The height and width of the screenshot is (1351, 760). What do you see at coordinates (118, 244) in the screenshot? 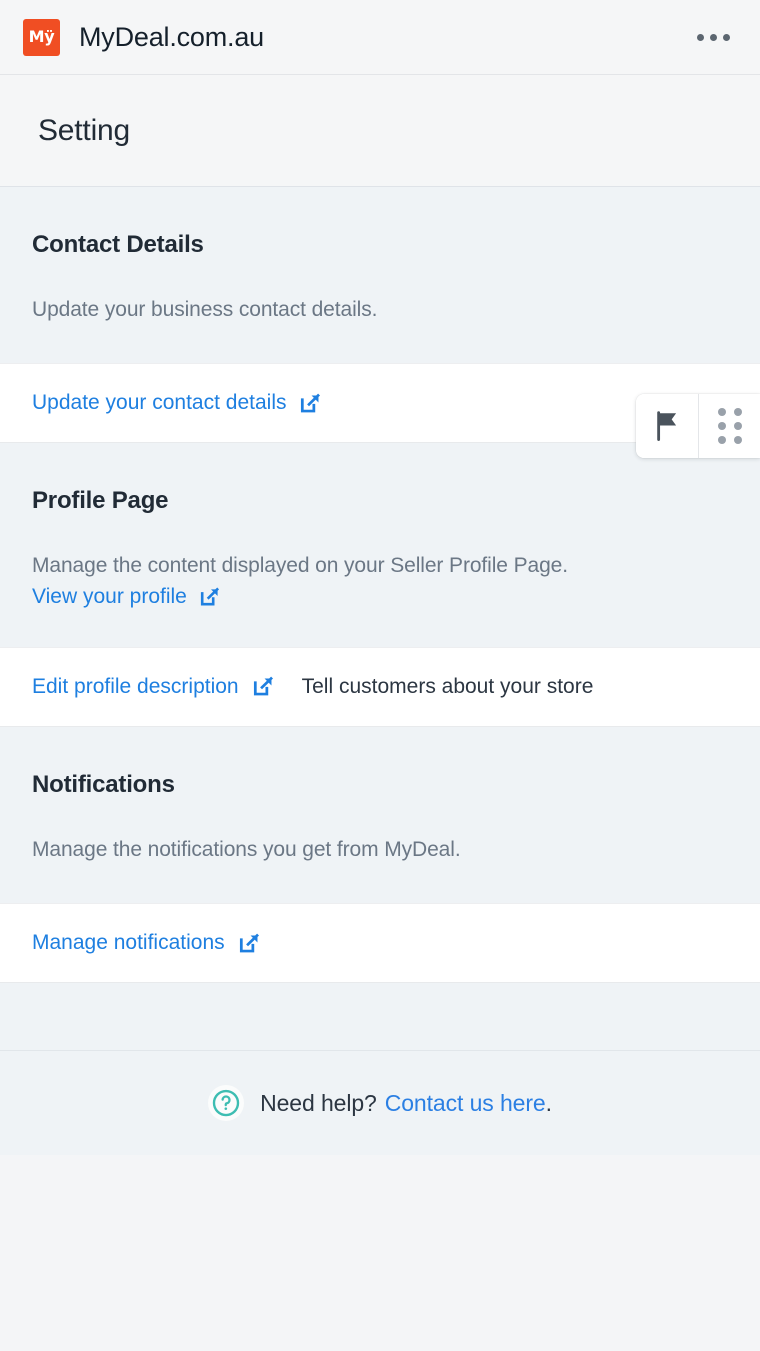
I see `section-title: Contact Details` at bounding box center [118, 244].